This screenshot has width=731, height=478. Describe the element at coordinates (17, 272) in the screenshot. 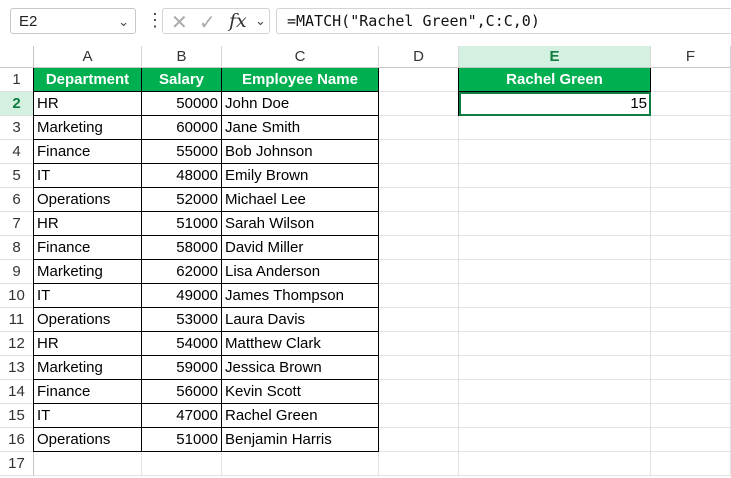

I see `row-header-9: 9` at that location.